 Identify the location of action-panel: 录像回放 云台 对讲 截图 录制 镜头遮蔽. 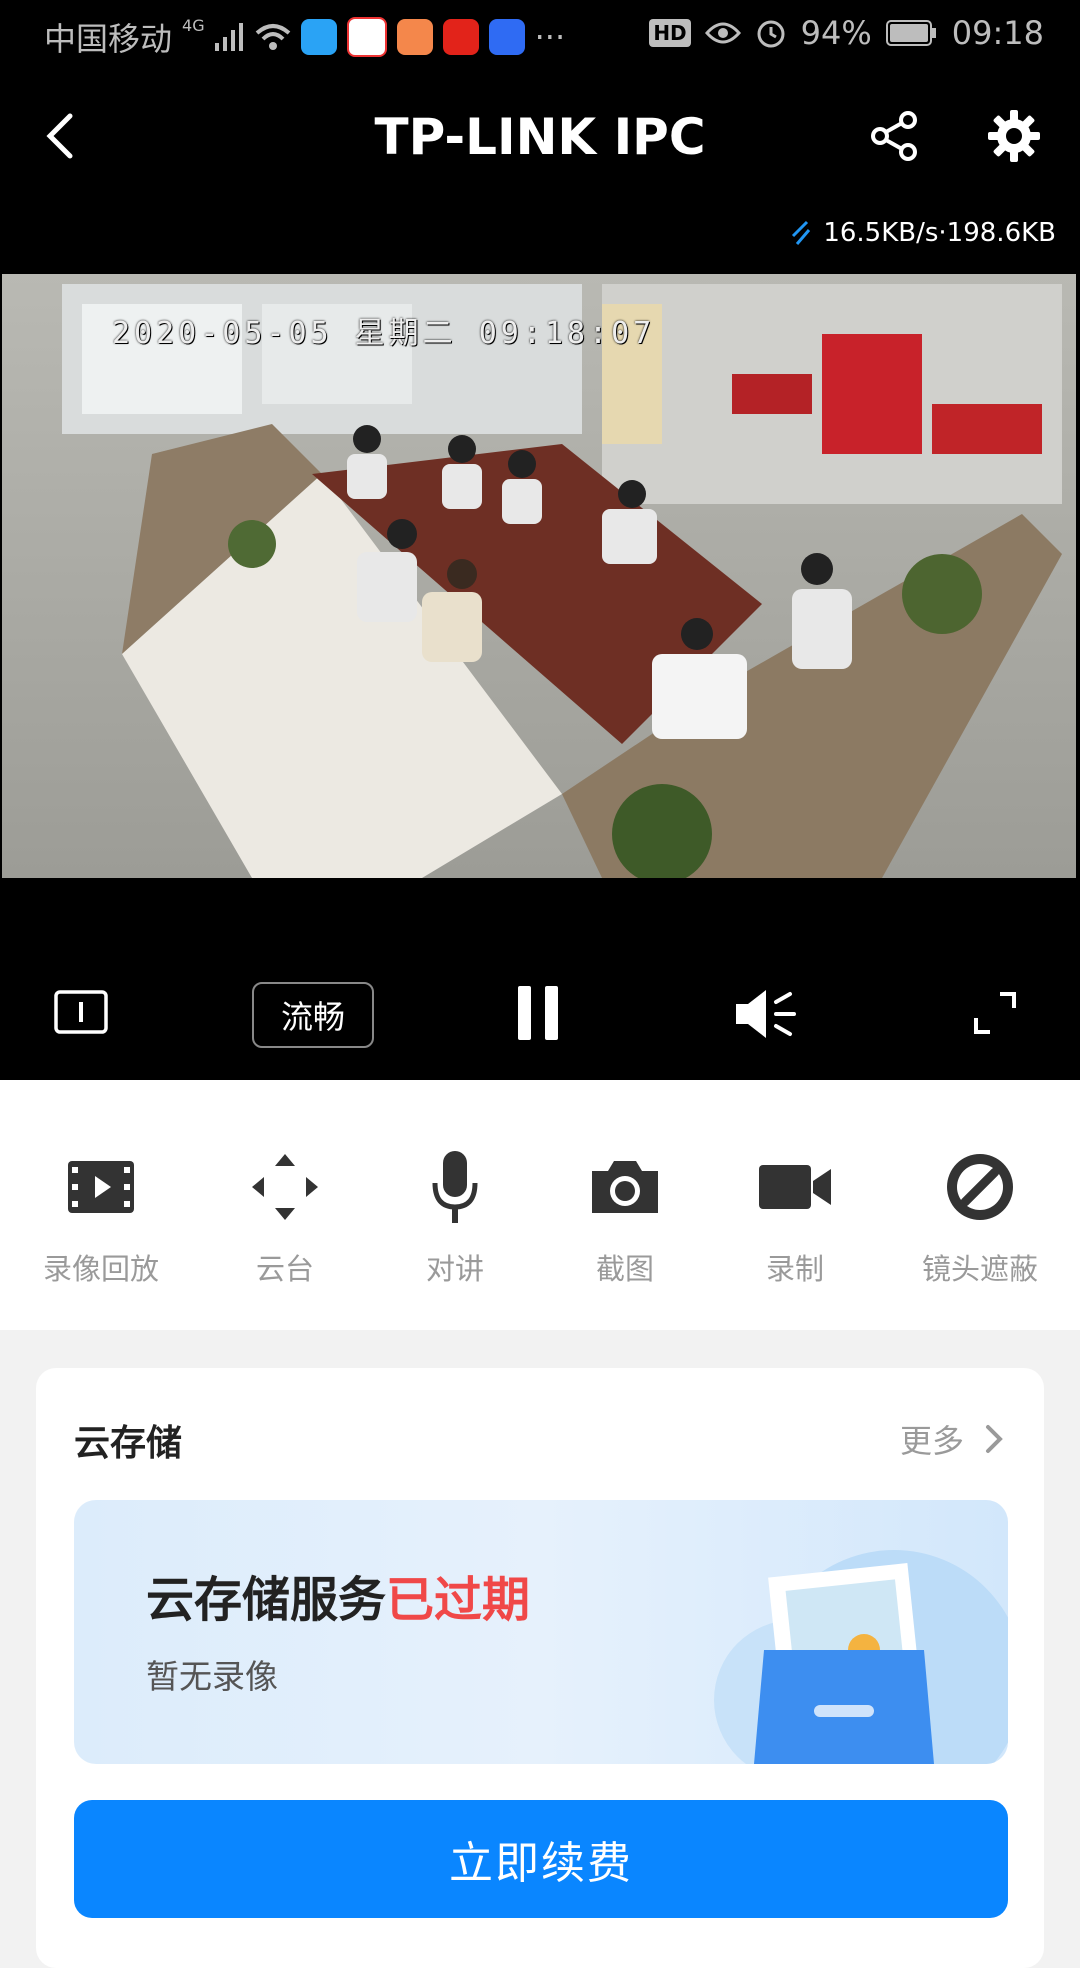
(540, 1205).